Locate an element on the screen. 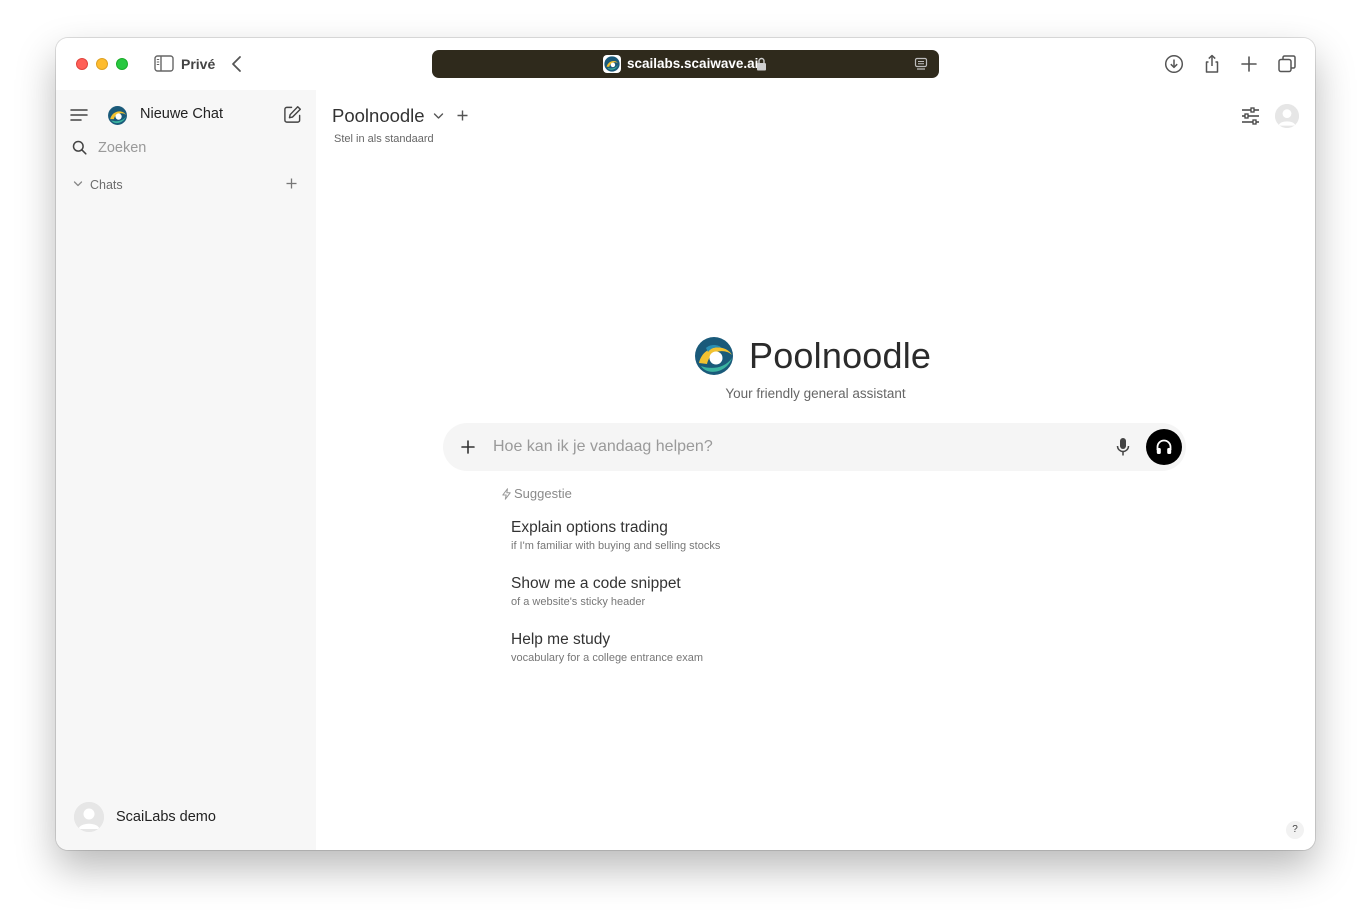  download-icon is located at coordinates (1174, 64).